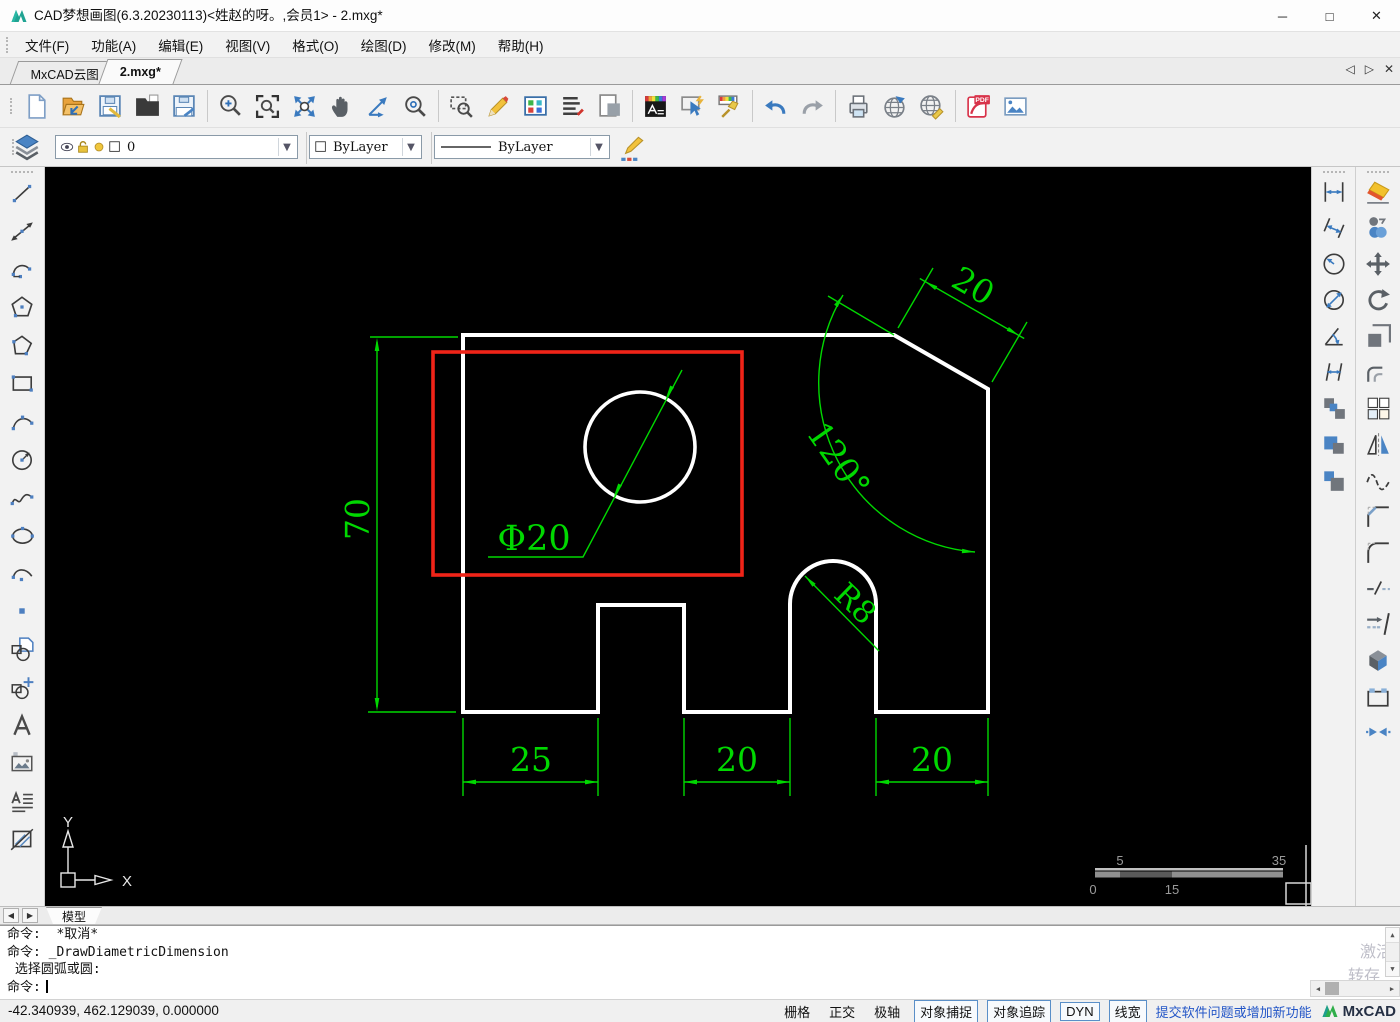 The width and height of the screenshot is (1400, 1022). Describe the element at coordinates (1392, 935) in the screenshot. I see `scroll-up-icon: ▲` at that location.